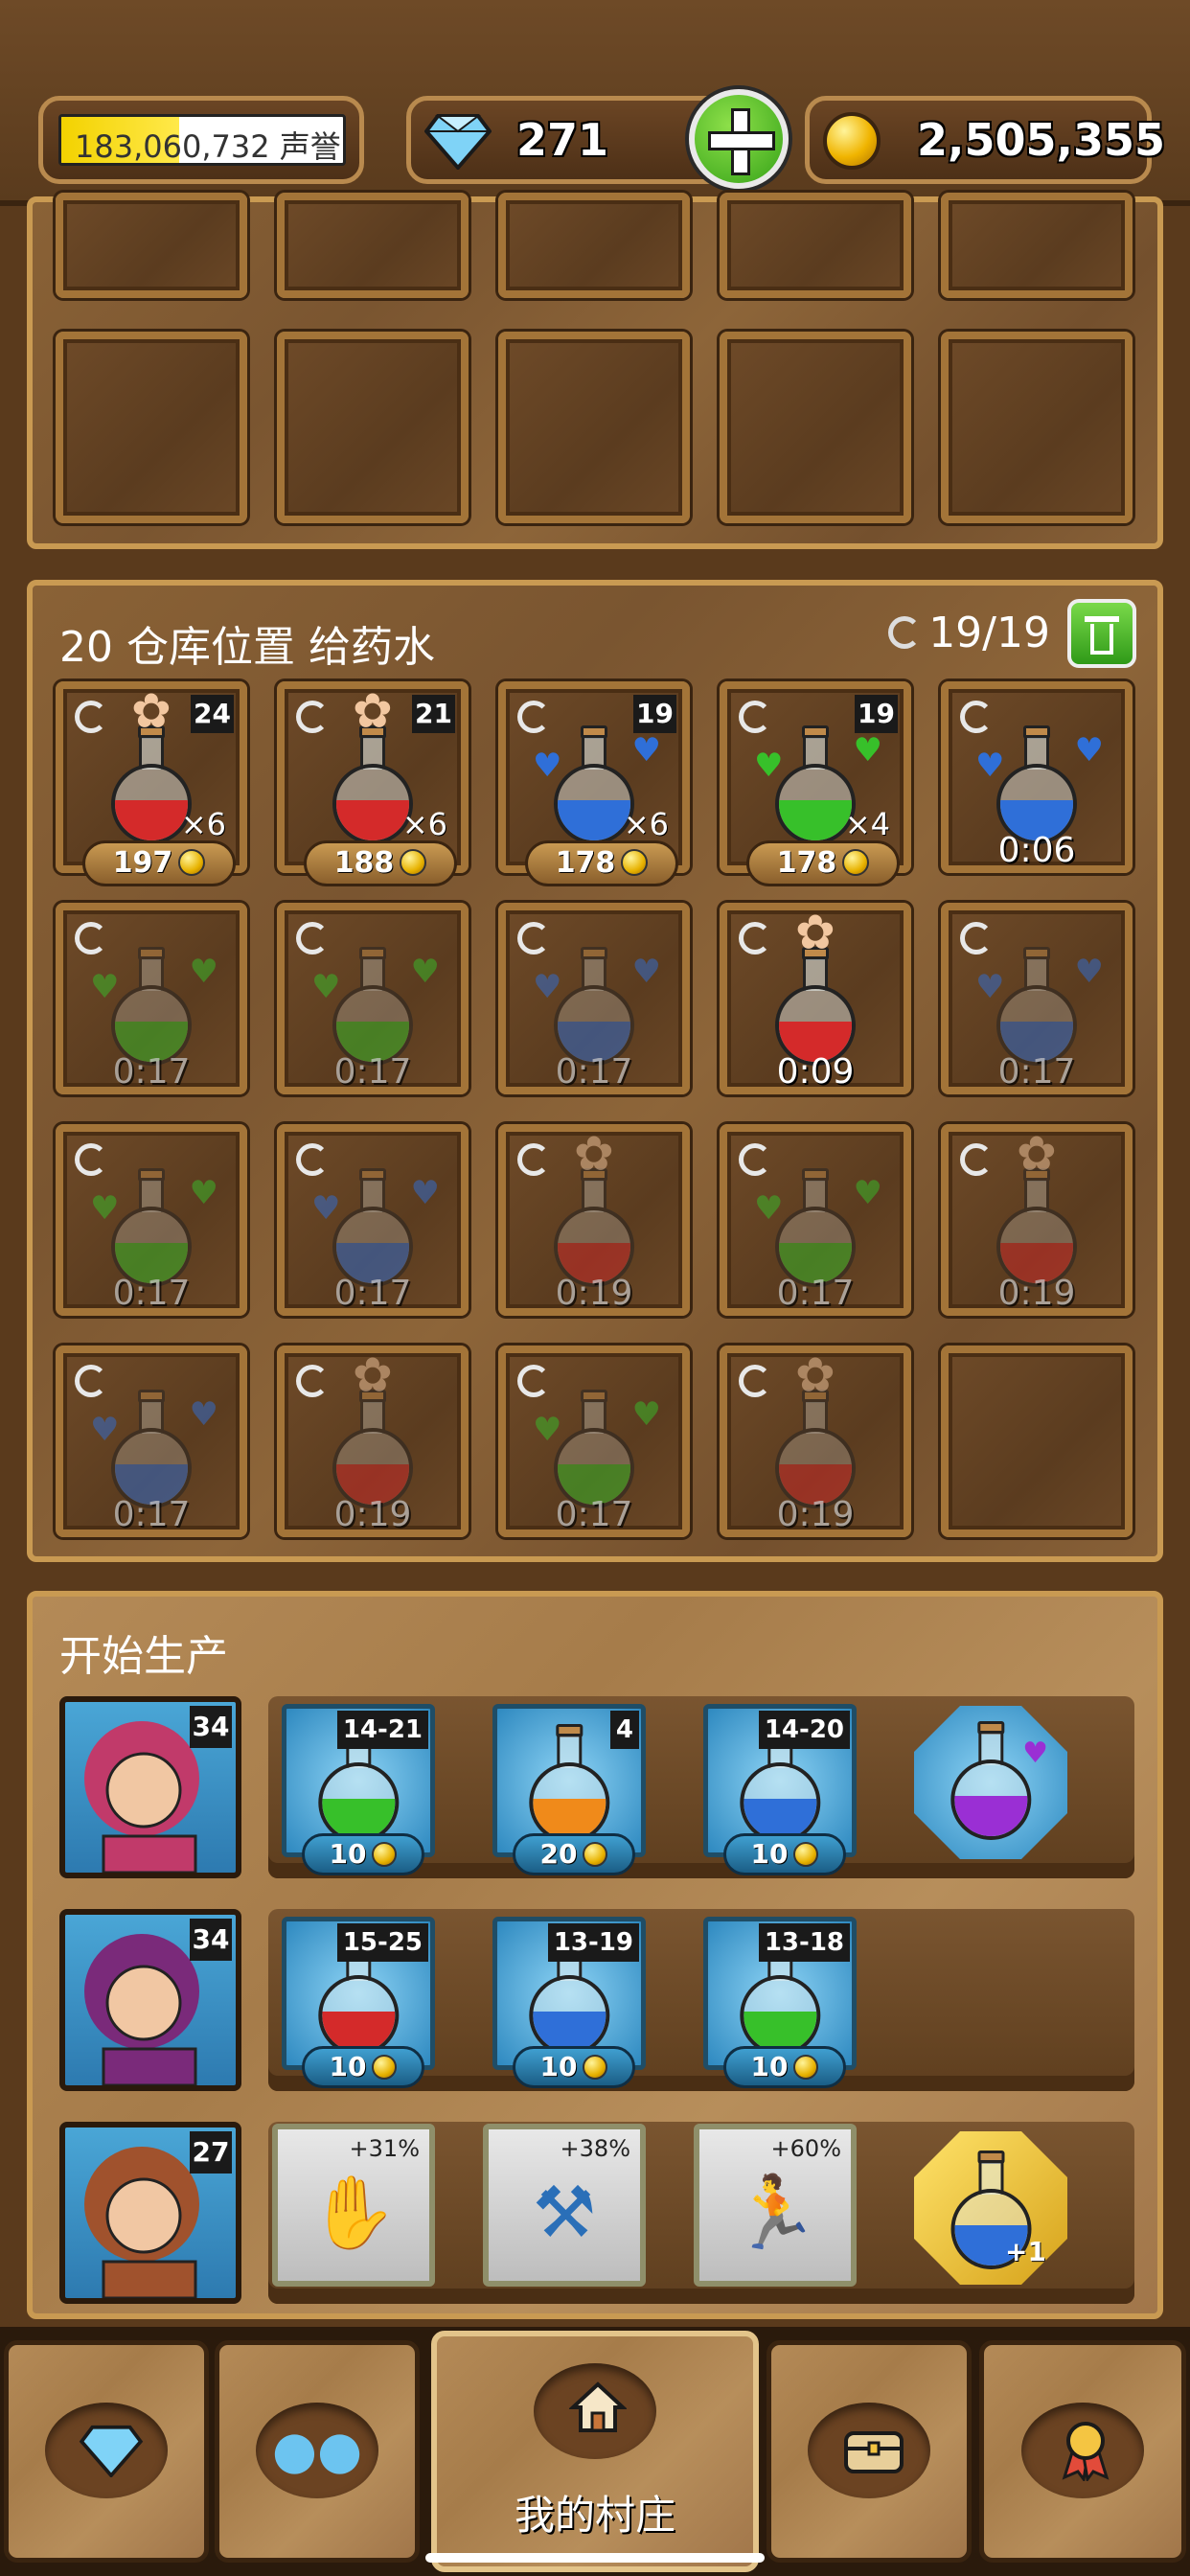 The image size is (1190, 2576). Describe the element at coordinates (804, 1730) in the screenshot. I see `recipe-level-range: 14-20` at that location.